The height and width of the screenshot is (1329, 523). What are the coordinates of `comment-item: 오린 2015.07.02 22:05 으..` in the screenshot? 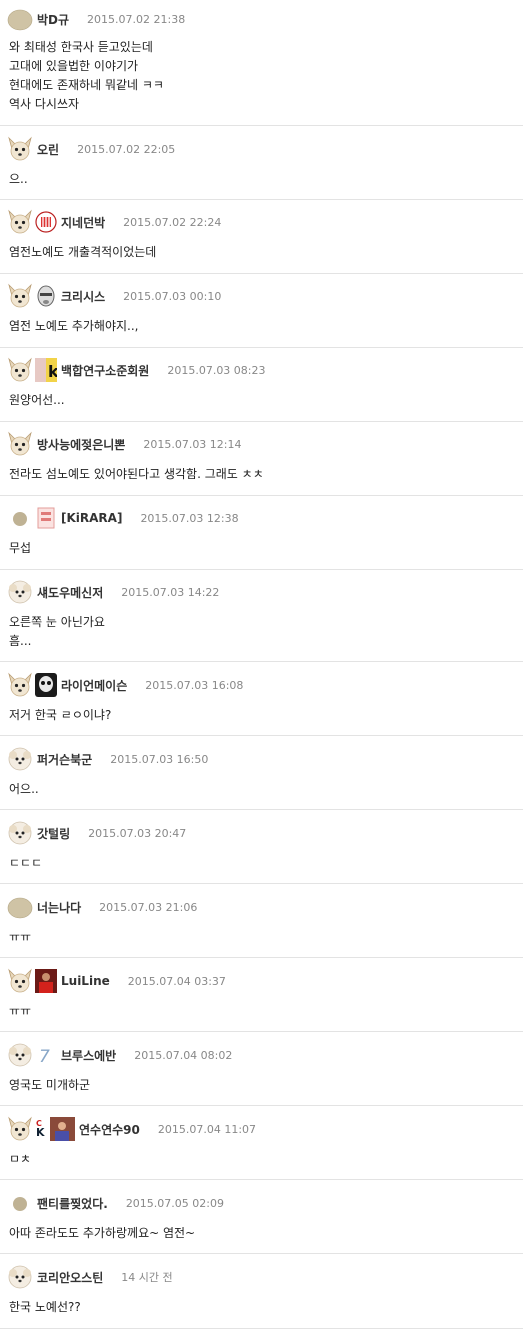 It's located at (261, 163).